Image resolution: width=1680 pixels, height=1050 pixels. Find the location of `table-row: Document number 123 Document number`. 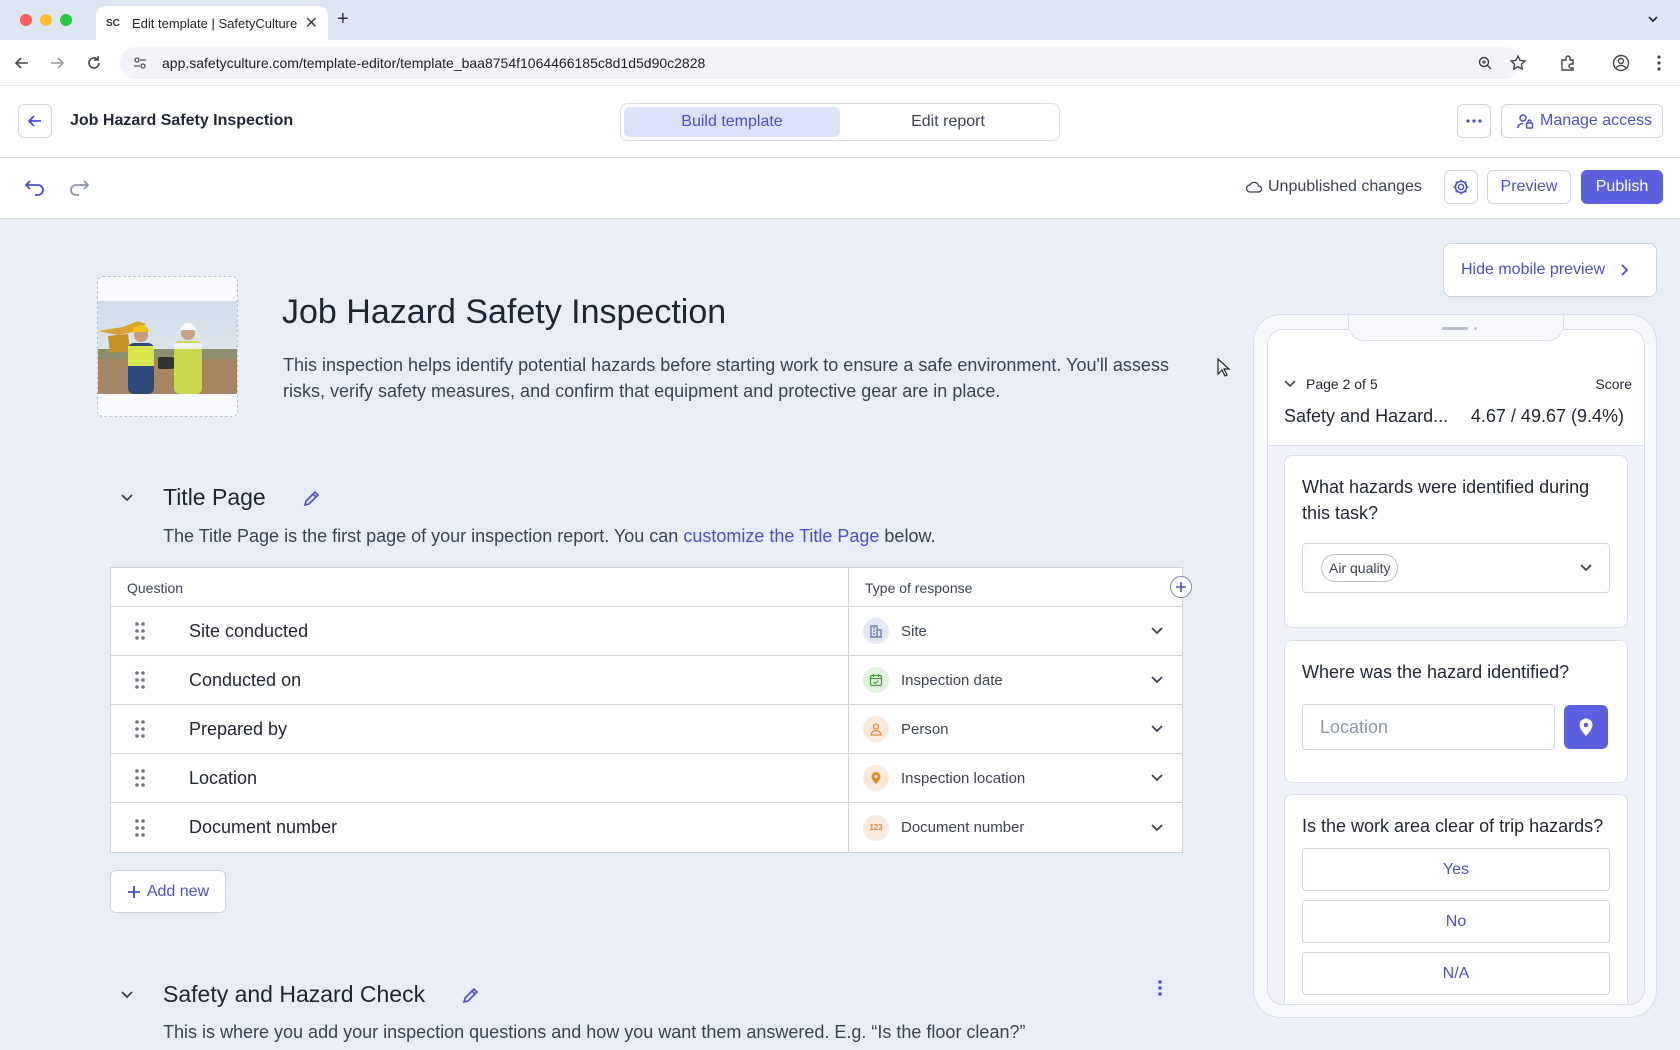

table-row: Document number 123 Document number is located at coordinates (646, 827).